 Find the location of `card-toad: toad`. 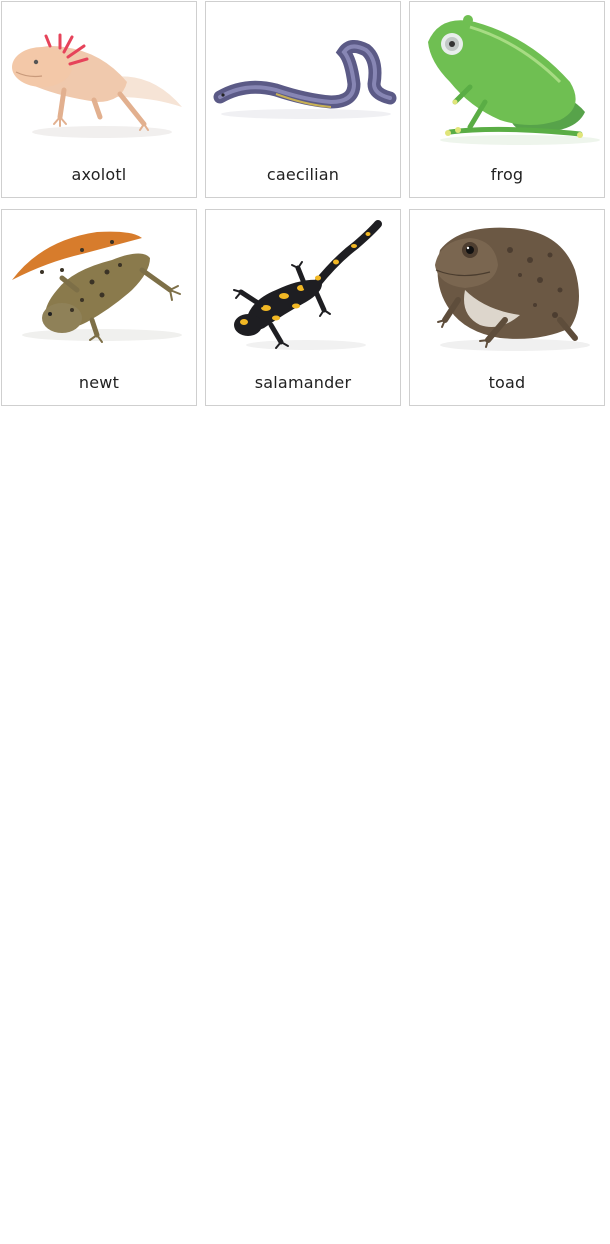

card-toad: toad is located at coordinates (507, 307).